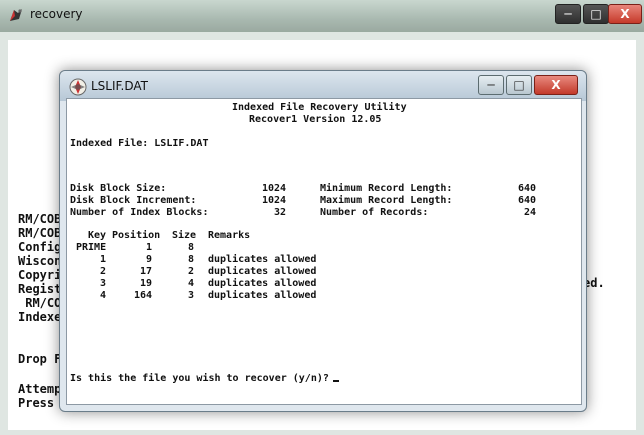 The height and width of the screenshot is (435, 644). I want to click on max-record-label: Maximum Record Length:, so click(386, 200).